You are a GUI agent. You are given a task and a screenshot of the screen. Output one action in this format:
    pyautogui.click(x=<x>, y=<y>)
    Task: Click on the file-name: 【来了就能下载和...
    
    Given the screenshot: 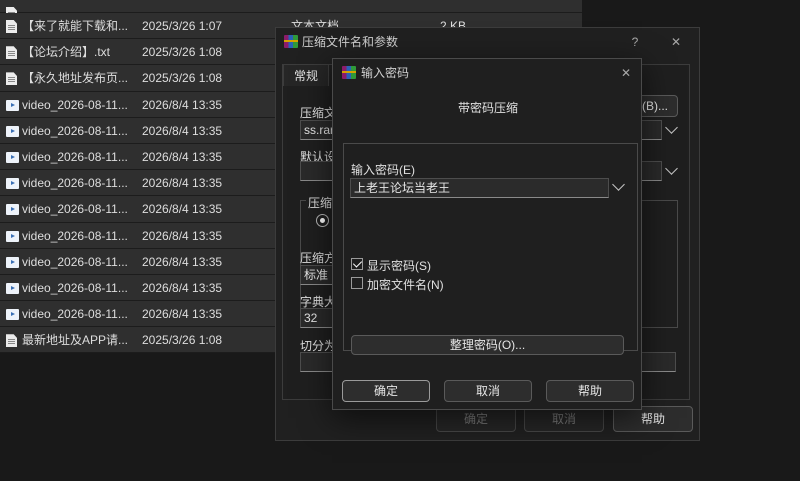 What is the action you would take?
    pyautogui.click(x=75, y=26)
    